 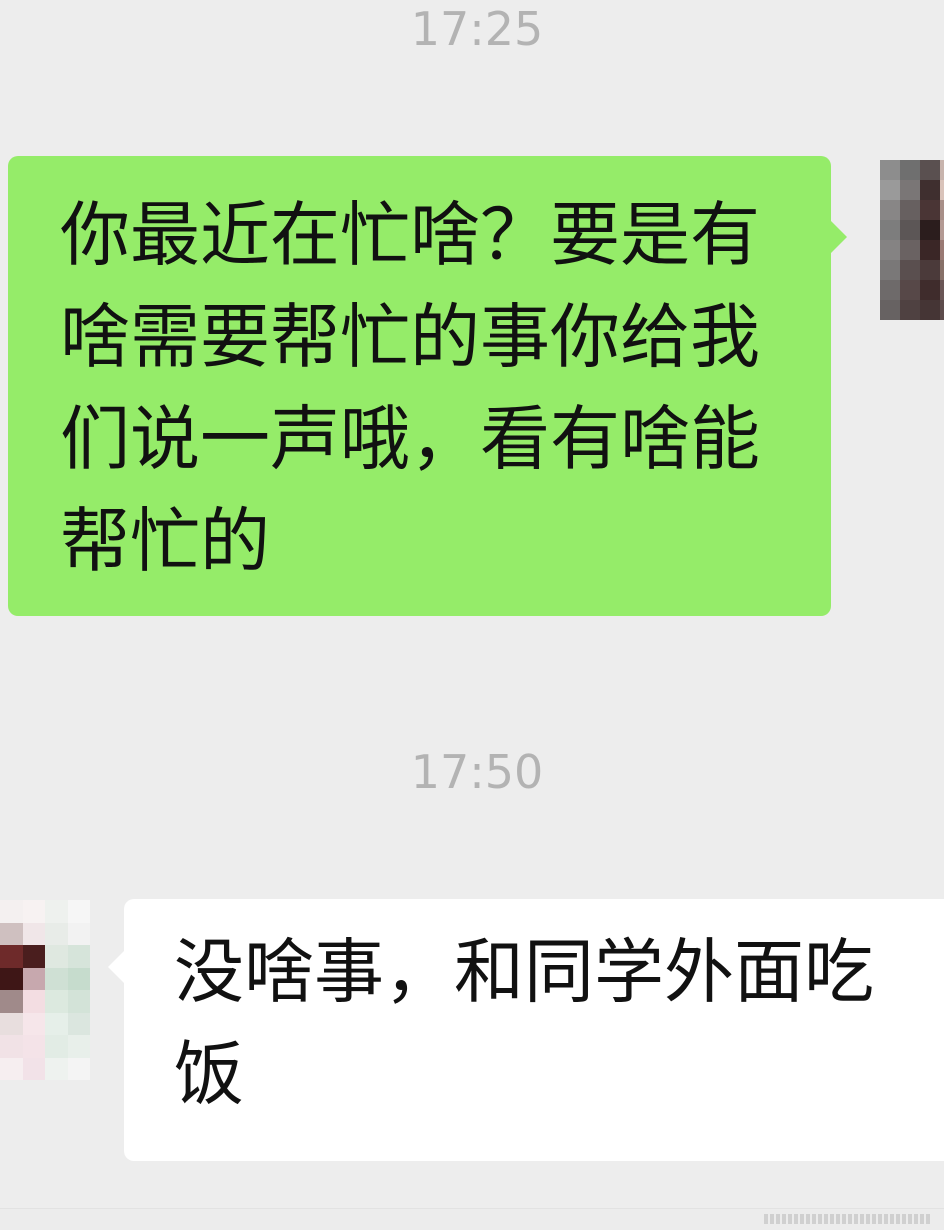 What do you see at coordinates (847, 1219) in the screenshot?
I see `watermark-icon` at bounding box center [847, 1219].